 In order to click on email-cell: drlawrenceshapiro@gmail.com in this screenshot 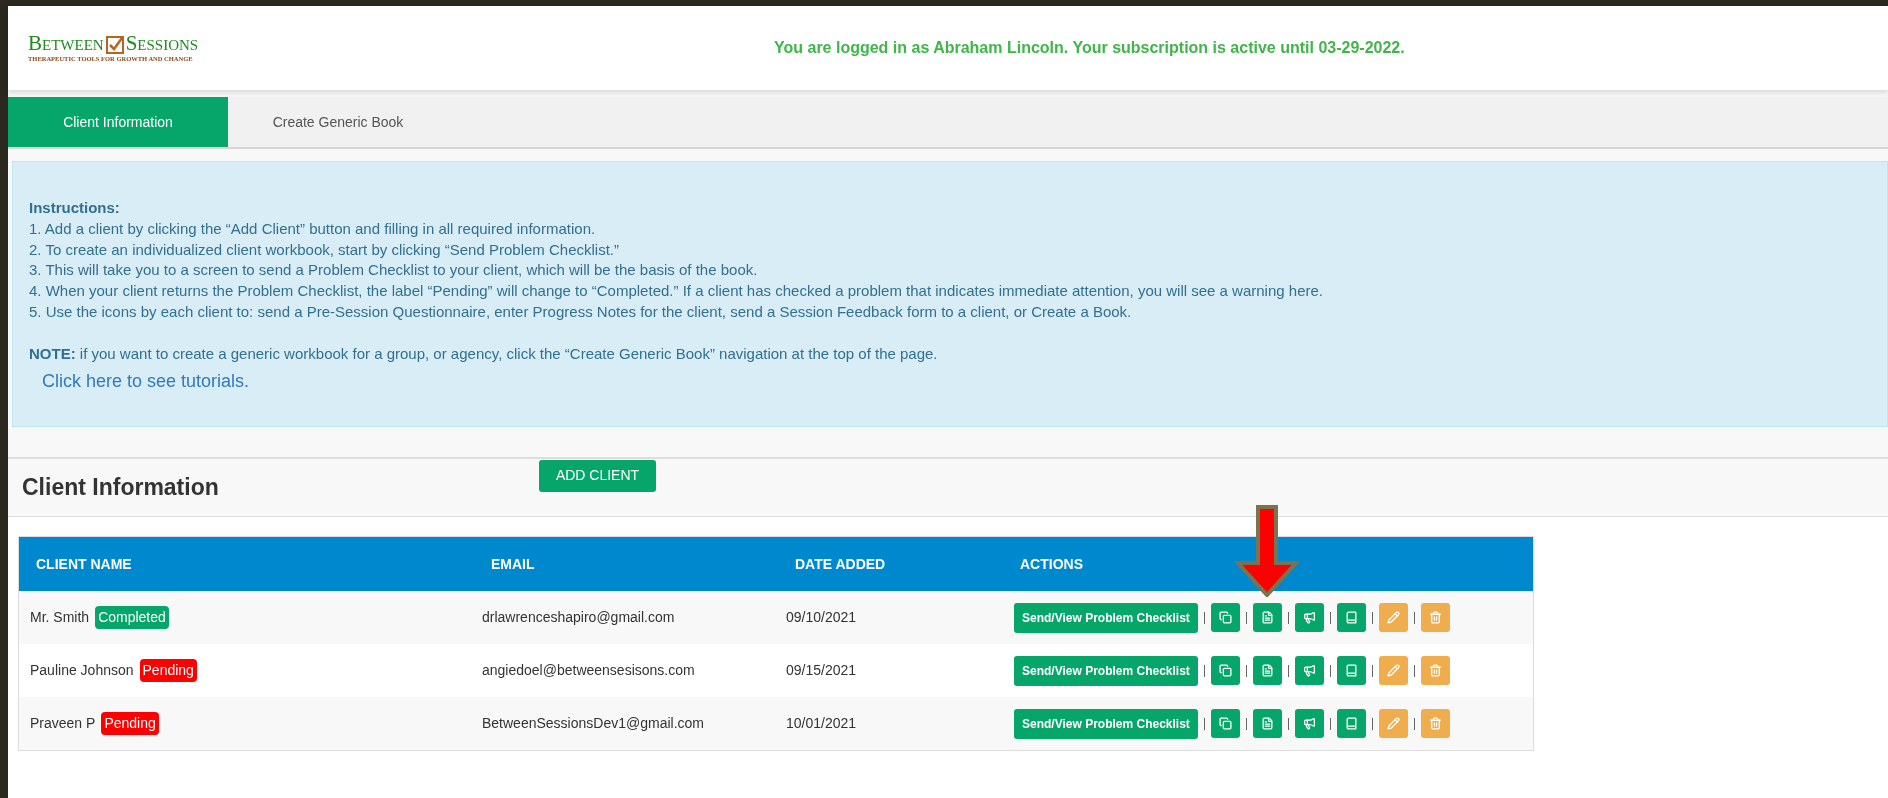, I will do `click(578, 617)`.